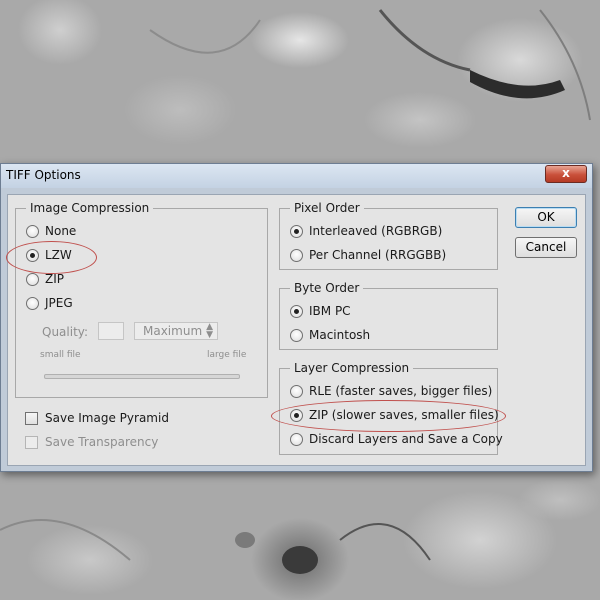  I want to click on save-image-pyramid-label: Save Image Pyramid, so click(107, 418).